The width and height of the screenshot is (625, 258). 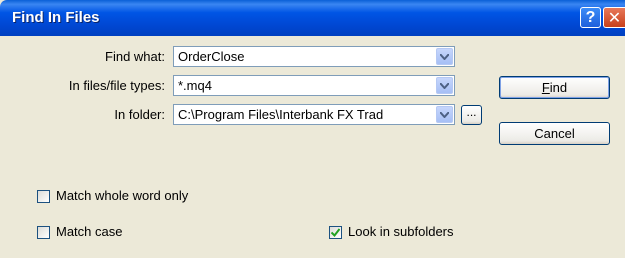 I want to click on file-types-dropdown-button, so click(x=444, y=85).